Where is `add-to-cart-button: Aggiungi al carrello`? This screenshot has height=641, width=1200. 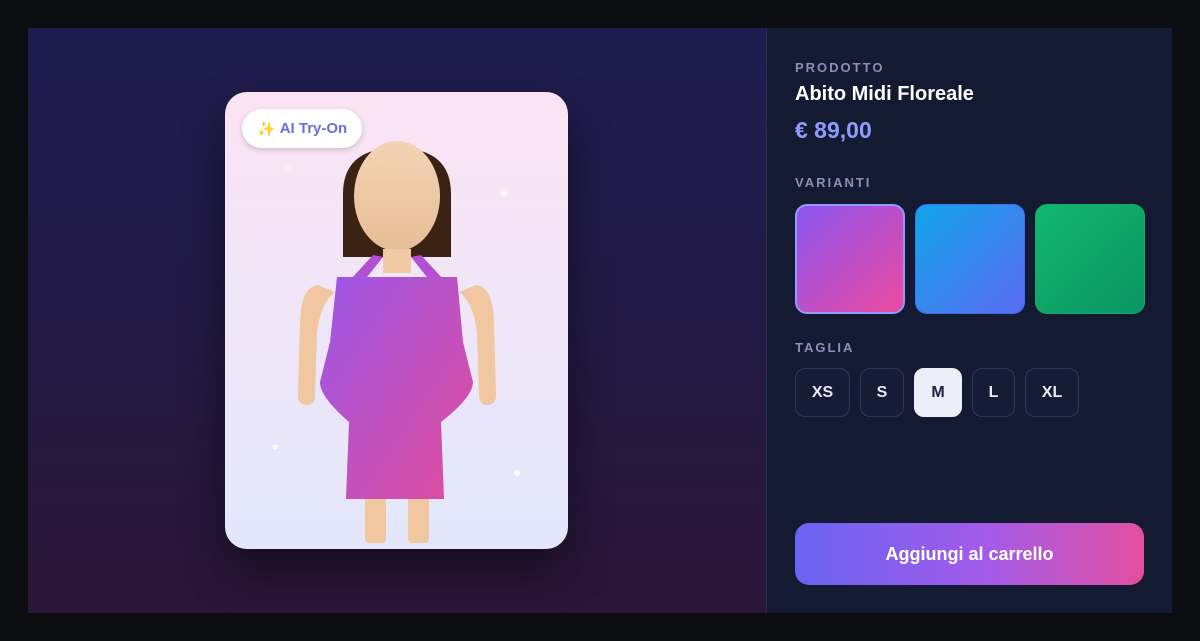 add-to-cart-button: Aggiungi al carrello is located at coordinates (969, 554).